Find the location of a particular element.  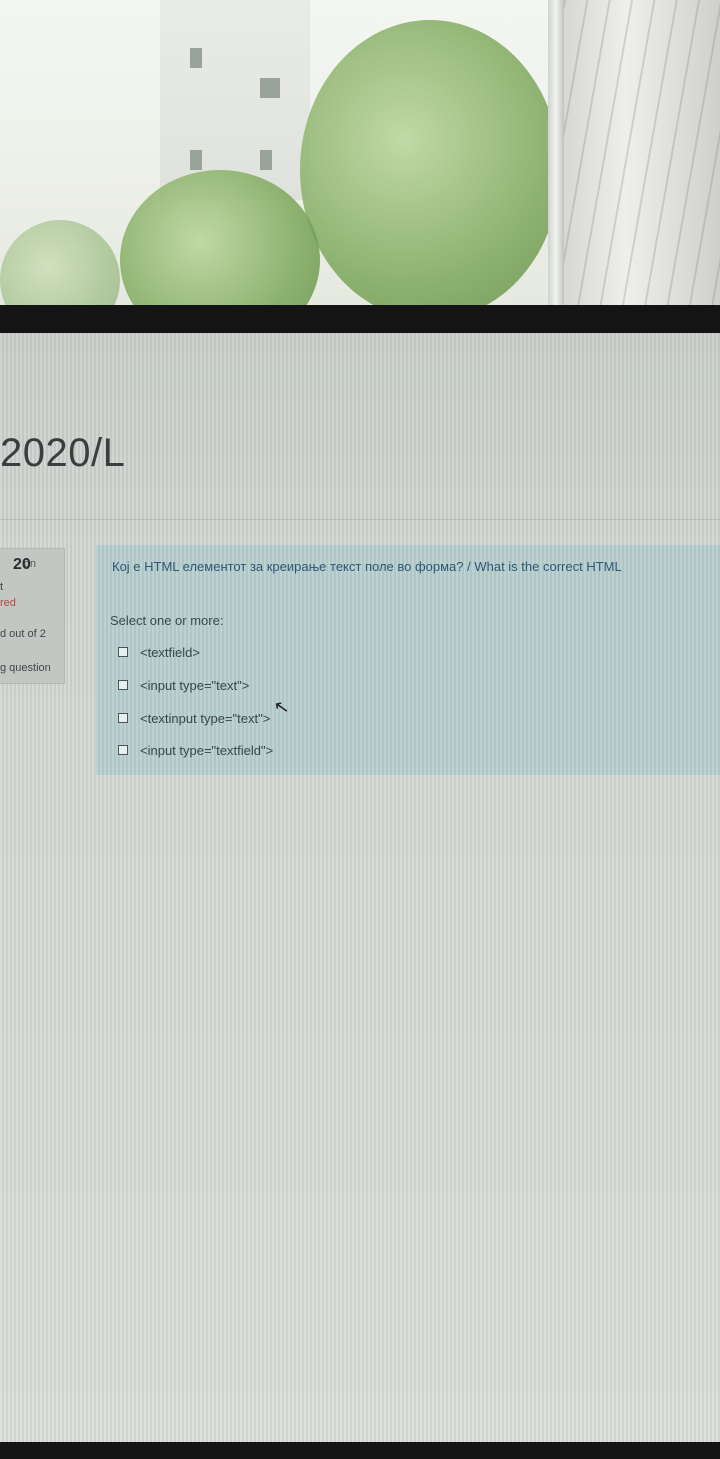

answer-option: <input type="textfield"> is located at coordinates (195, 750).